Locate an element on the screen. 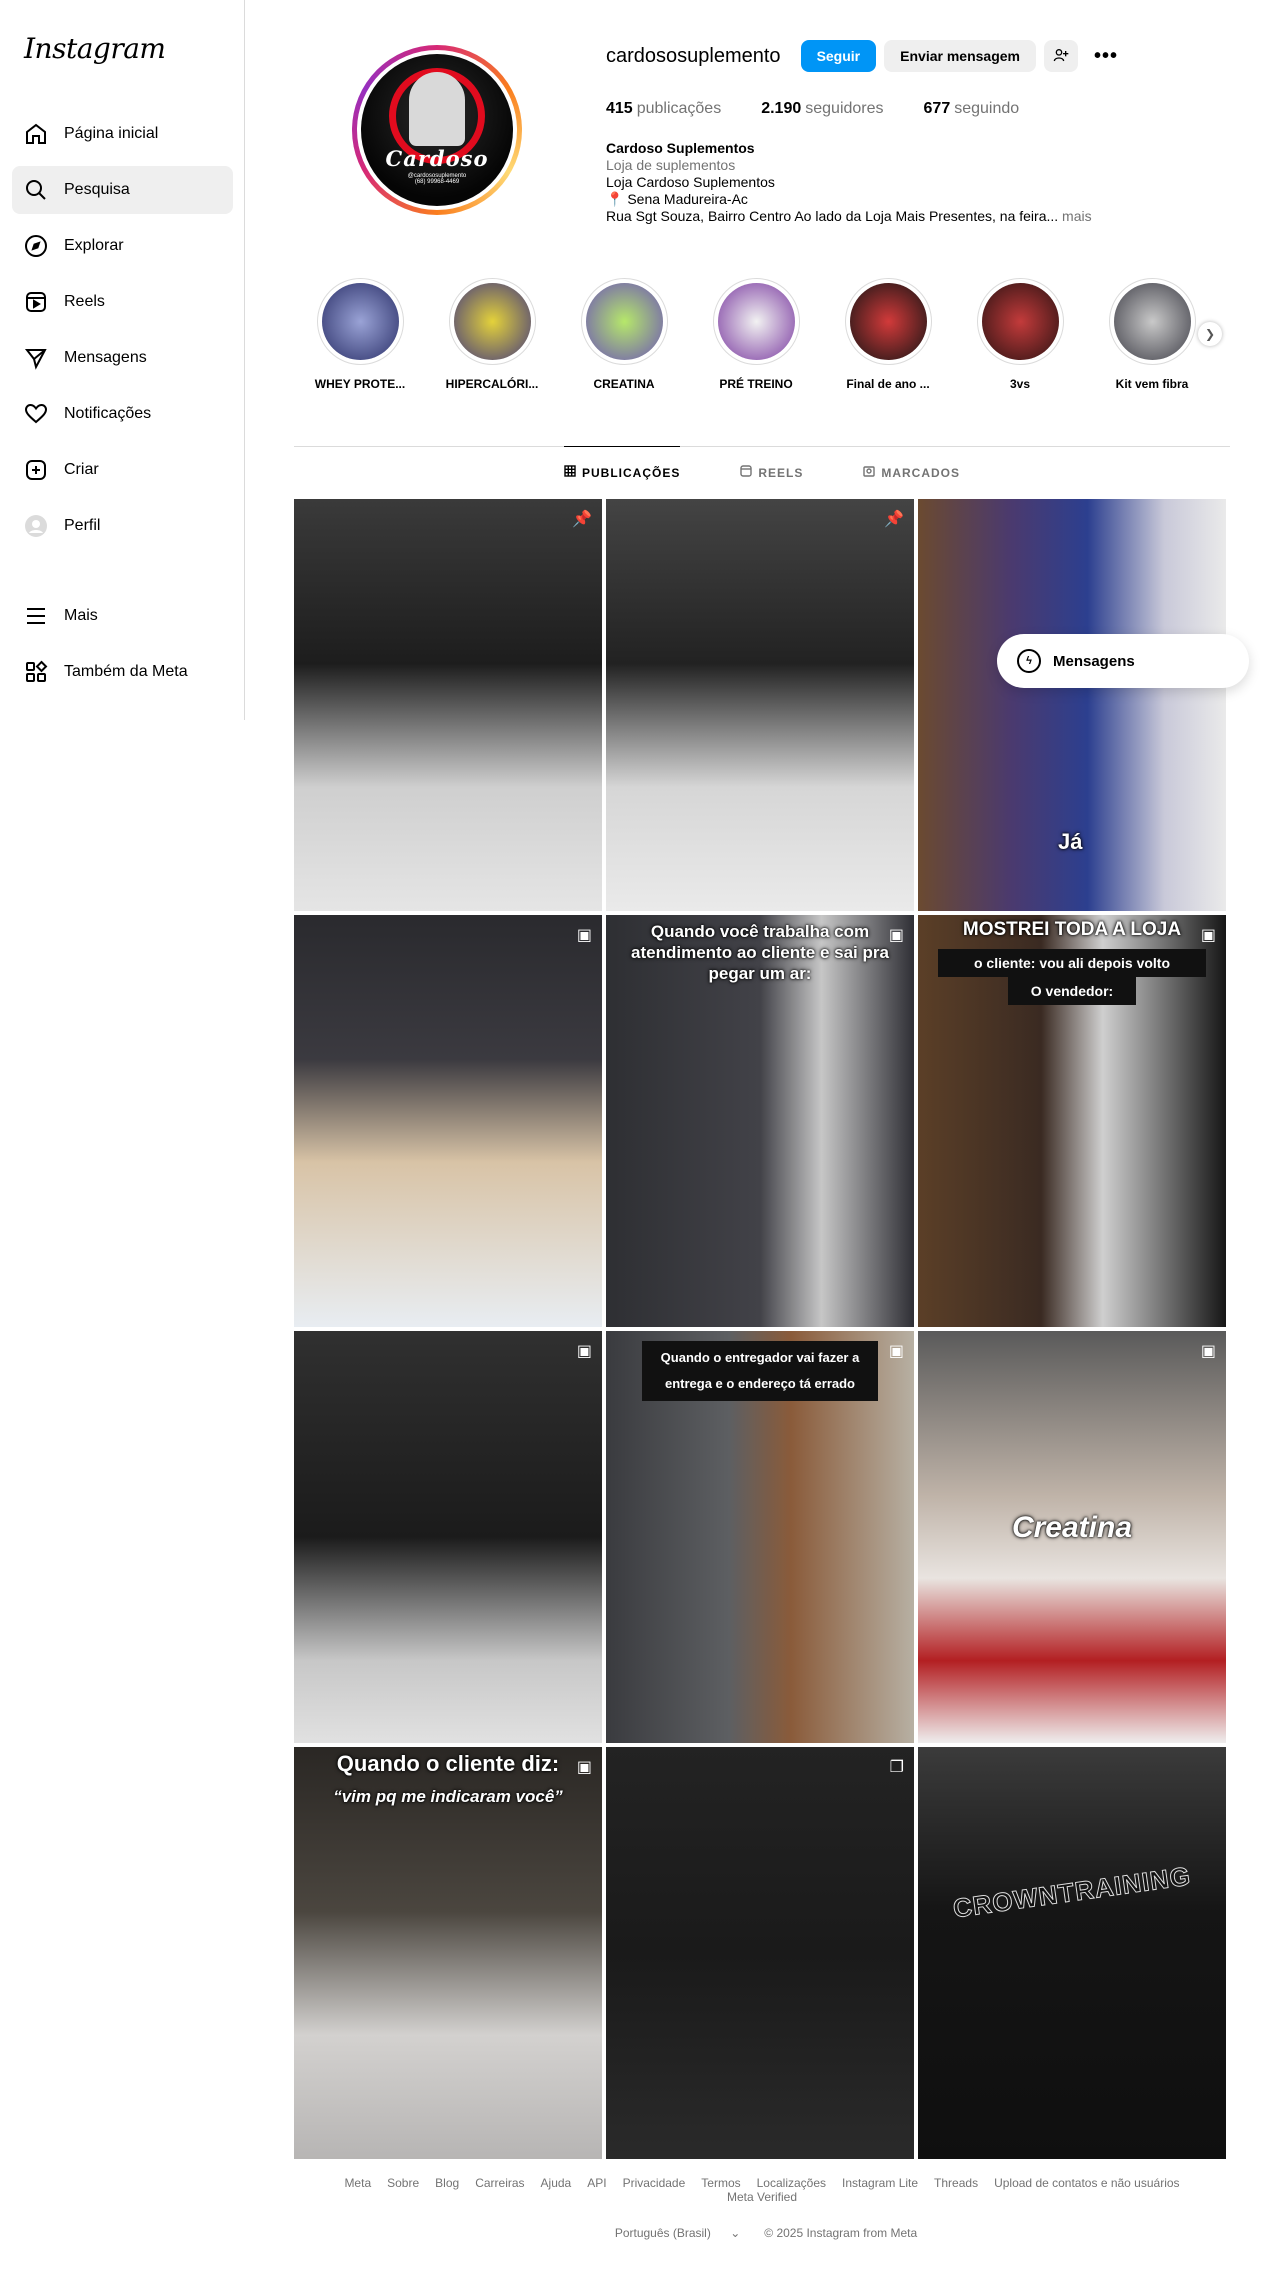 This screenshot has height=2291, width=1265. instagram-logo: Instagram is located at coordinates (95, 48).